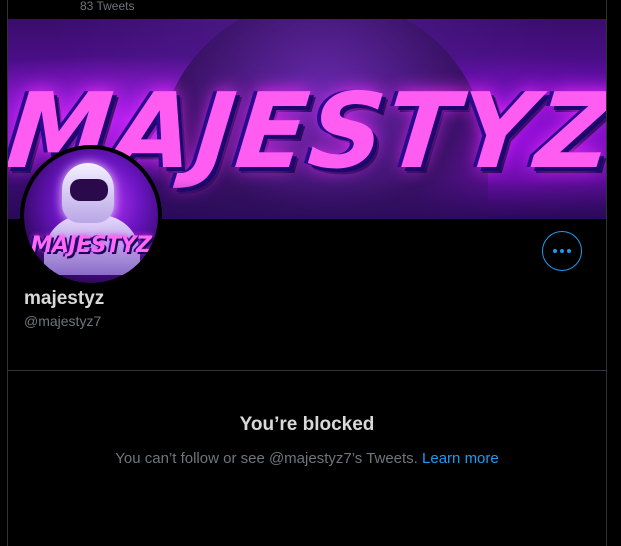 The image size is (621, 546). What do you see at coordinates (89, 190) in the screenshot?
I see `avatar-visor` at bounding box center [89, 190].